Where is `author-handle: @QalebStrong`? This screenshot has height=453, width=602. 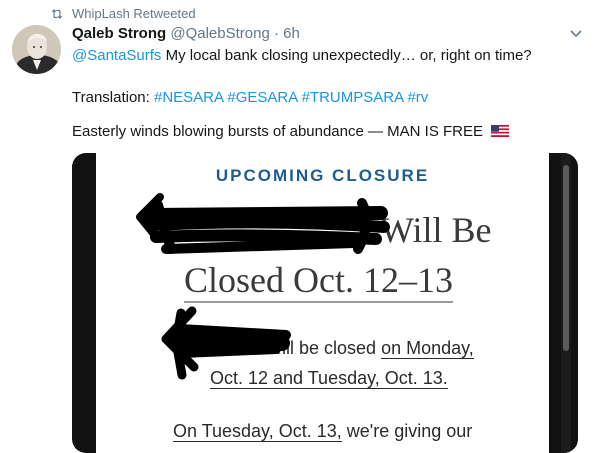 author-handle: @QalebStrong is located at coordinates (219, 33).